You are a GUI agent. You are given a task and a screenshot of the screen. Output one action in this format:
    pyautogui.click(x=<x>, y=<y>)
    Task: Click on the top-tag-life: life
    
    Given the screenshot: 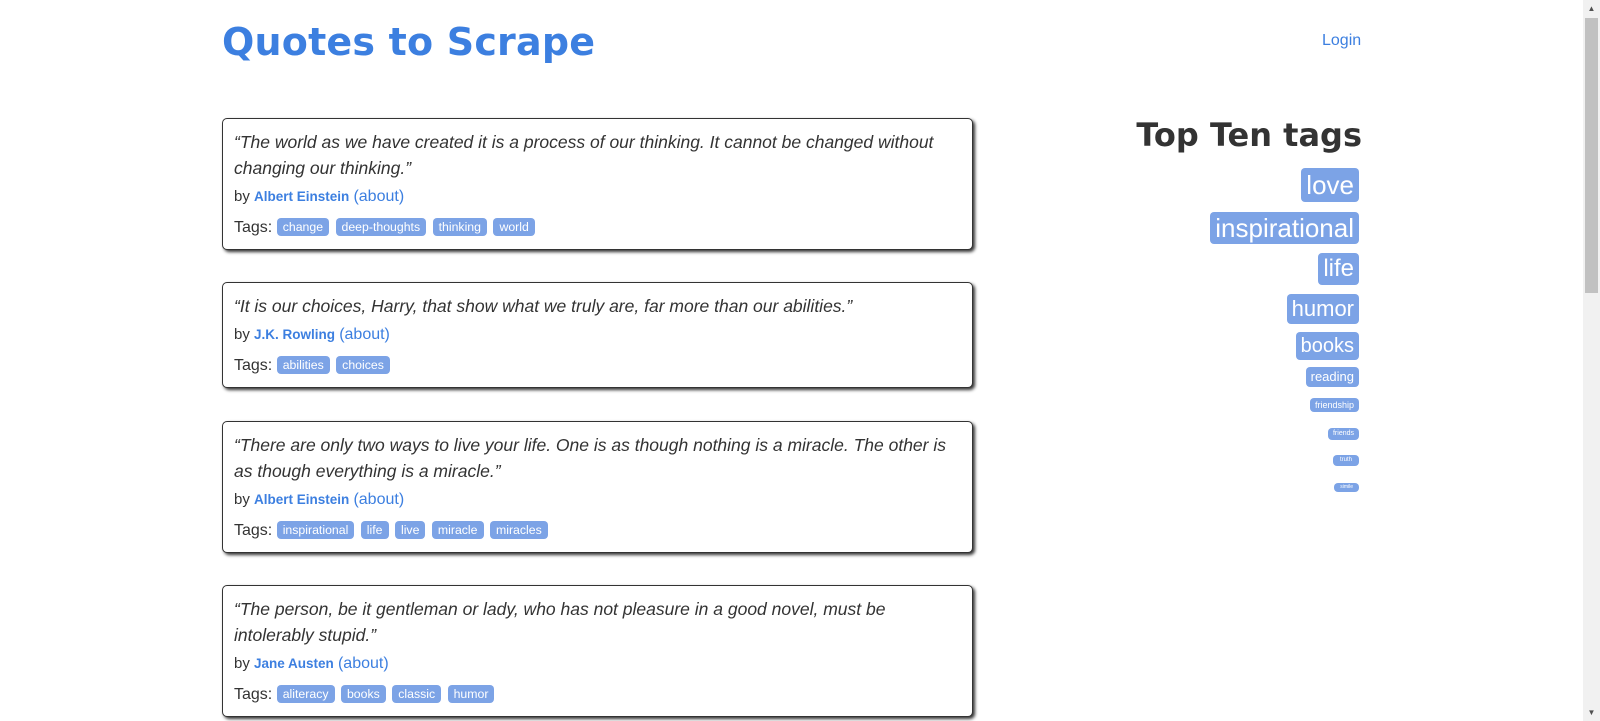 What is the action you would take?
    pyautogui.click(x=1338, y=269)
    